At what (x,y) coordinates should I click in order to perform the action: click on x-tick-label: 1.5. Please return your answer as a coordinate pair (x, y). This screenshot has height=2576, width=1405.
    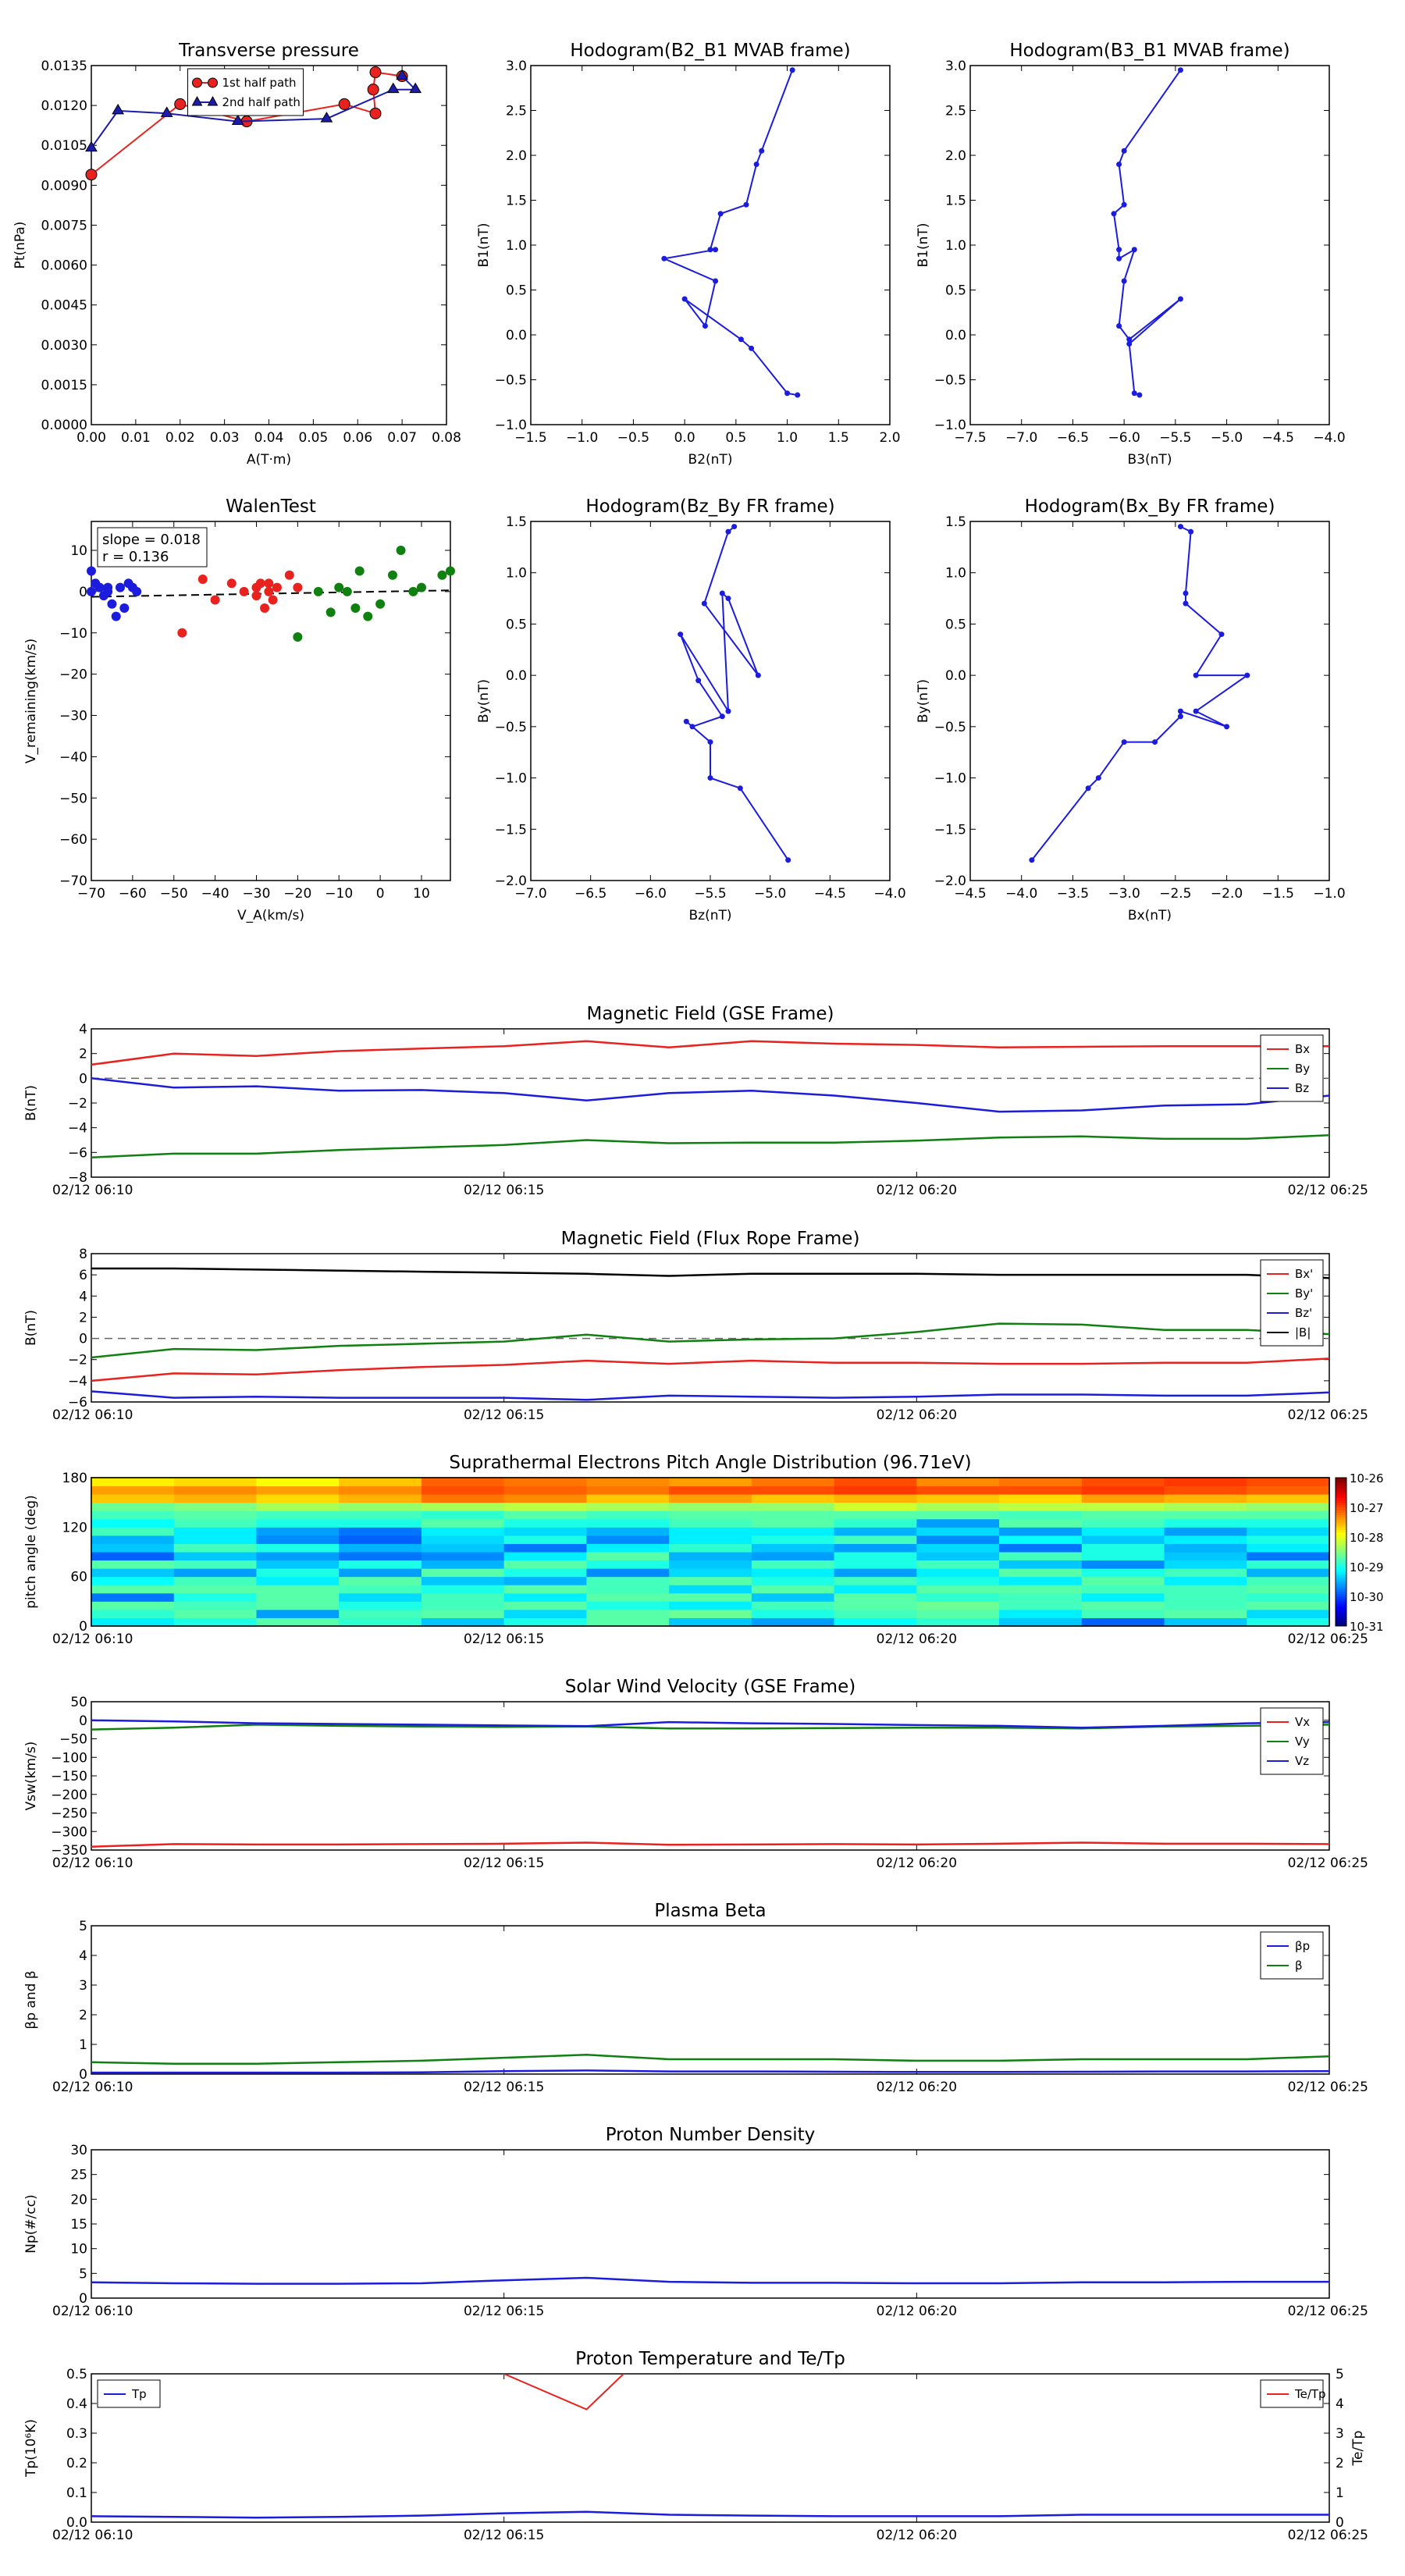
    Looking at the image, I should click on (838, 438).